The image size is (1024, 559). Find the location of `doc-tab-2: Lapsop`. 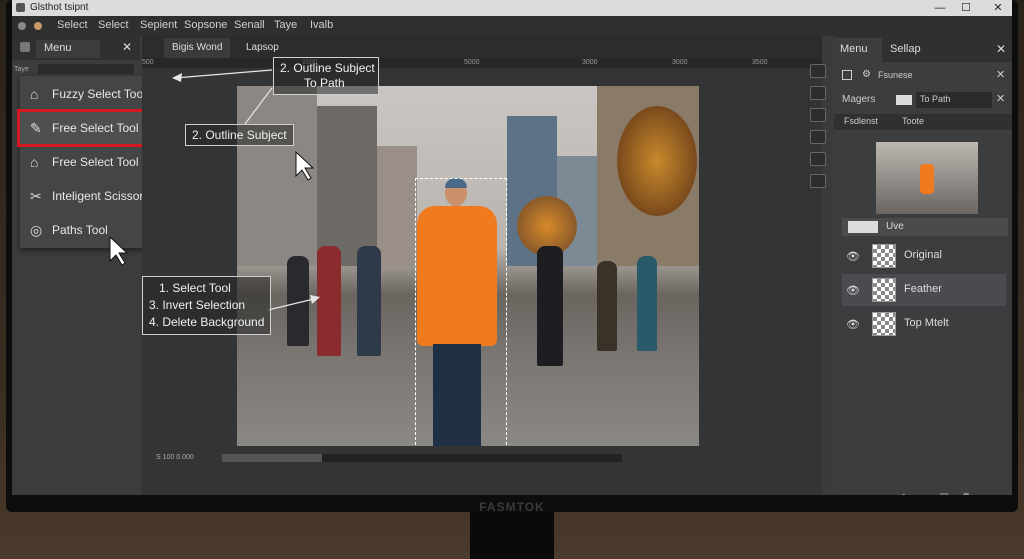

doc-tab-2: Lapsop is located at coordinates (262, 48).